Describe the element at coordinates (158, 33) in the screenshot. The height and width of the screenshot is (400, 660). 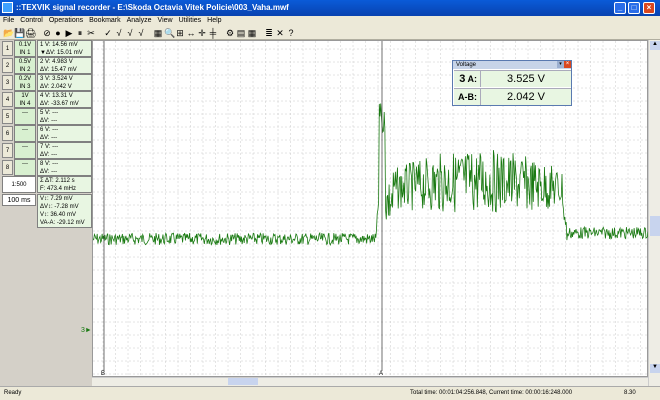
I see `chart-icon: ▦` at that location.